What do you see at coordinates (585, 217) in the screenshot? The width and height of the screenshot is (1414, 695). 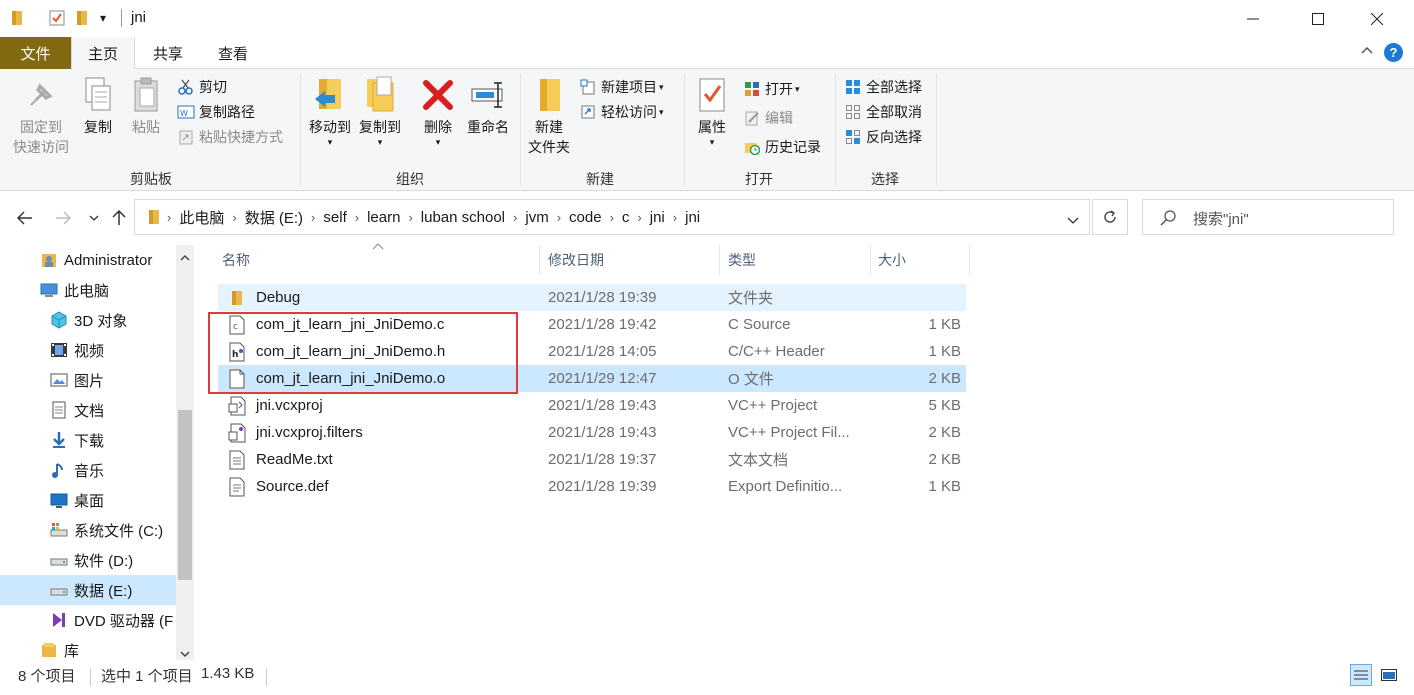 I see `breadcrumb-item: code` at bounding box center [585, 217].